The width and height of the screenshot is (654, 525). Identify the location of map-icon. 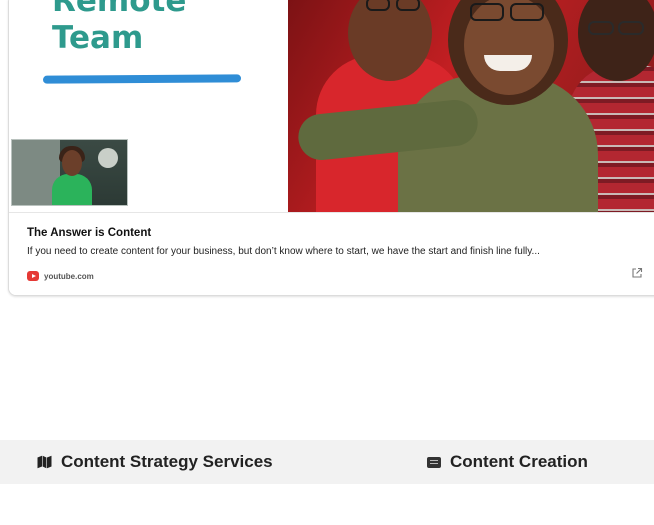
(44, 462).